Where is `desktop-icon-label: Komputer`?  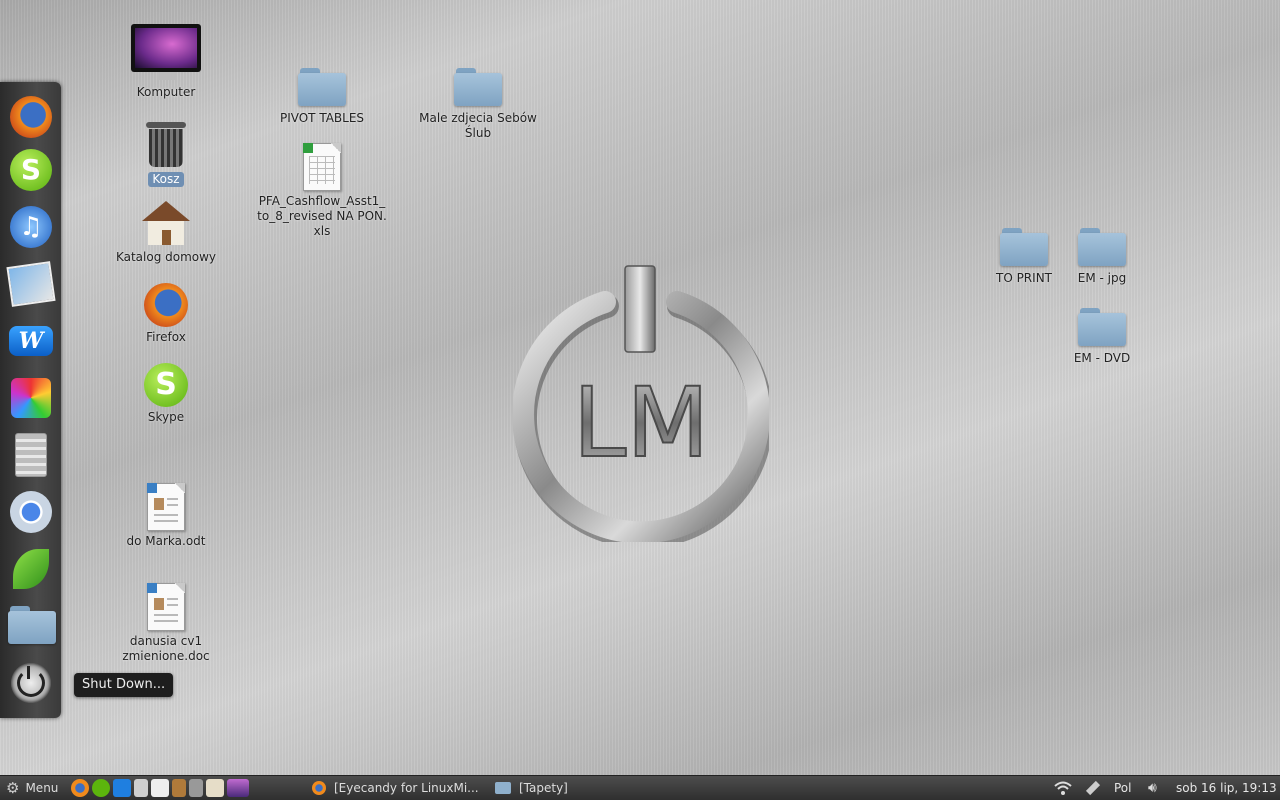
desktop-icon-label: Komputer is located at coordinates (166, 92).